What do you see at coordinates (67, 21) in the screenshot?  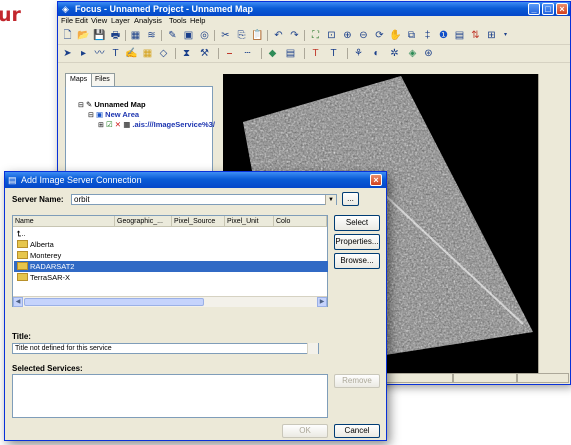 I see `menu-file: File` at bounding box center [67, 21].